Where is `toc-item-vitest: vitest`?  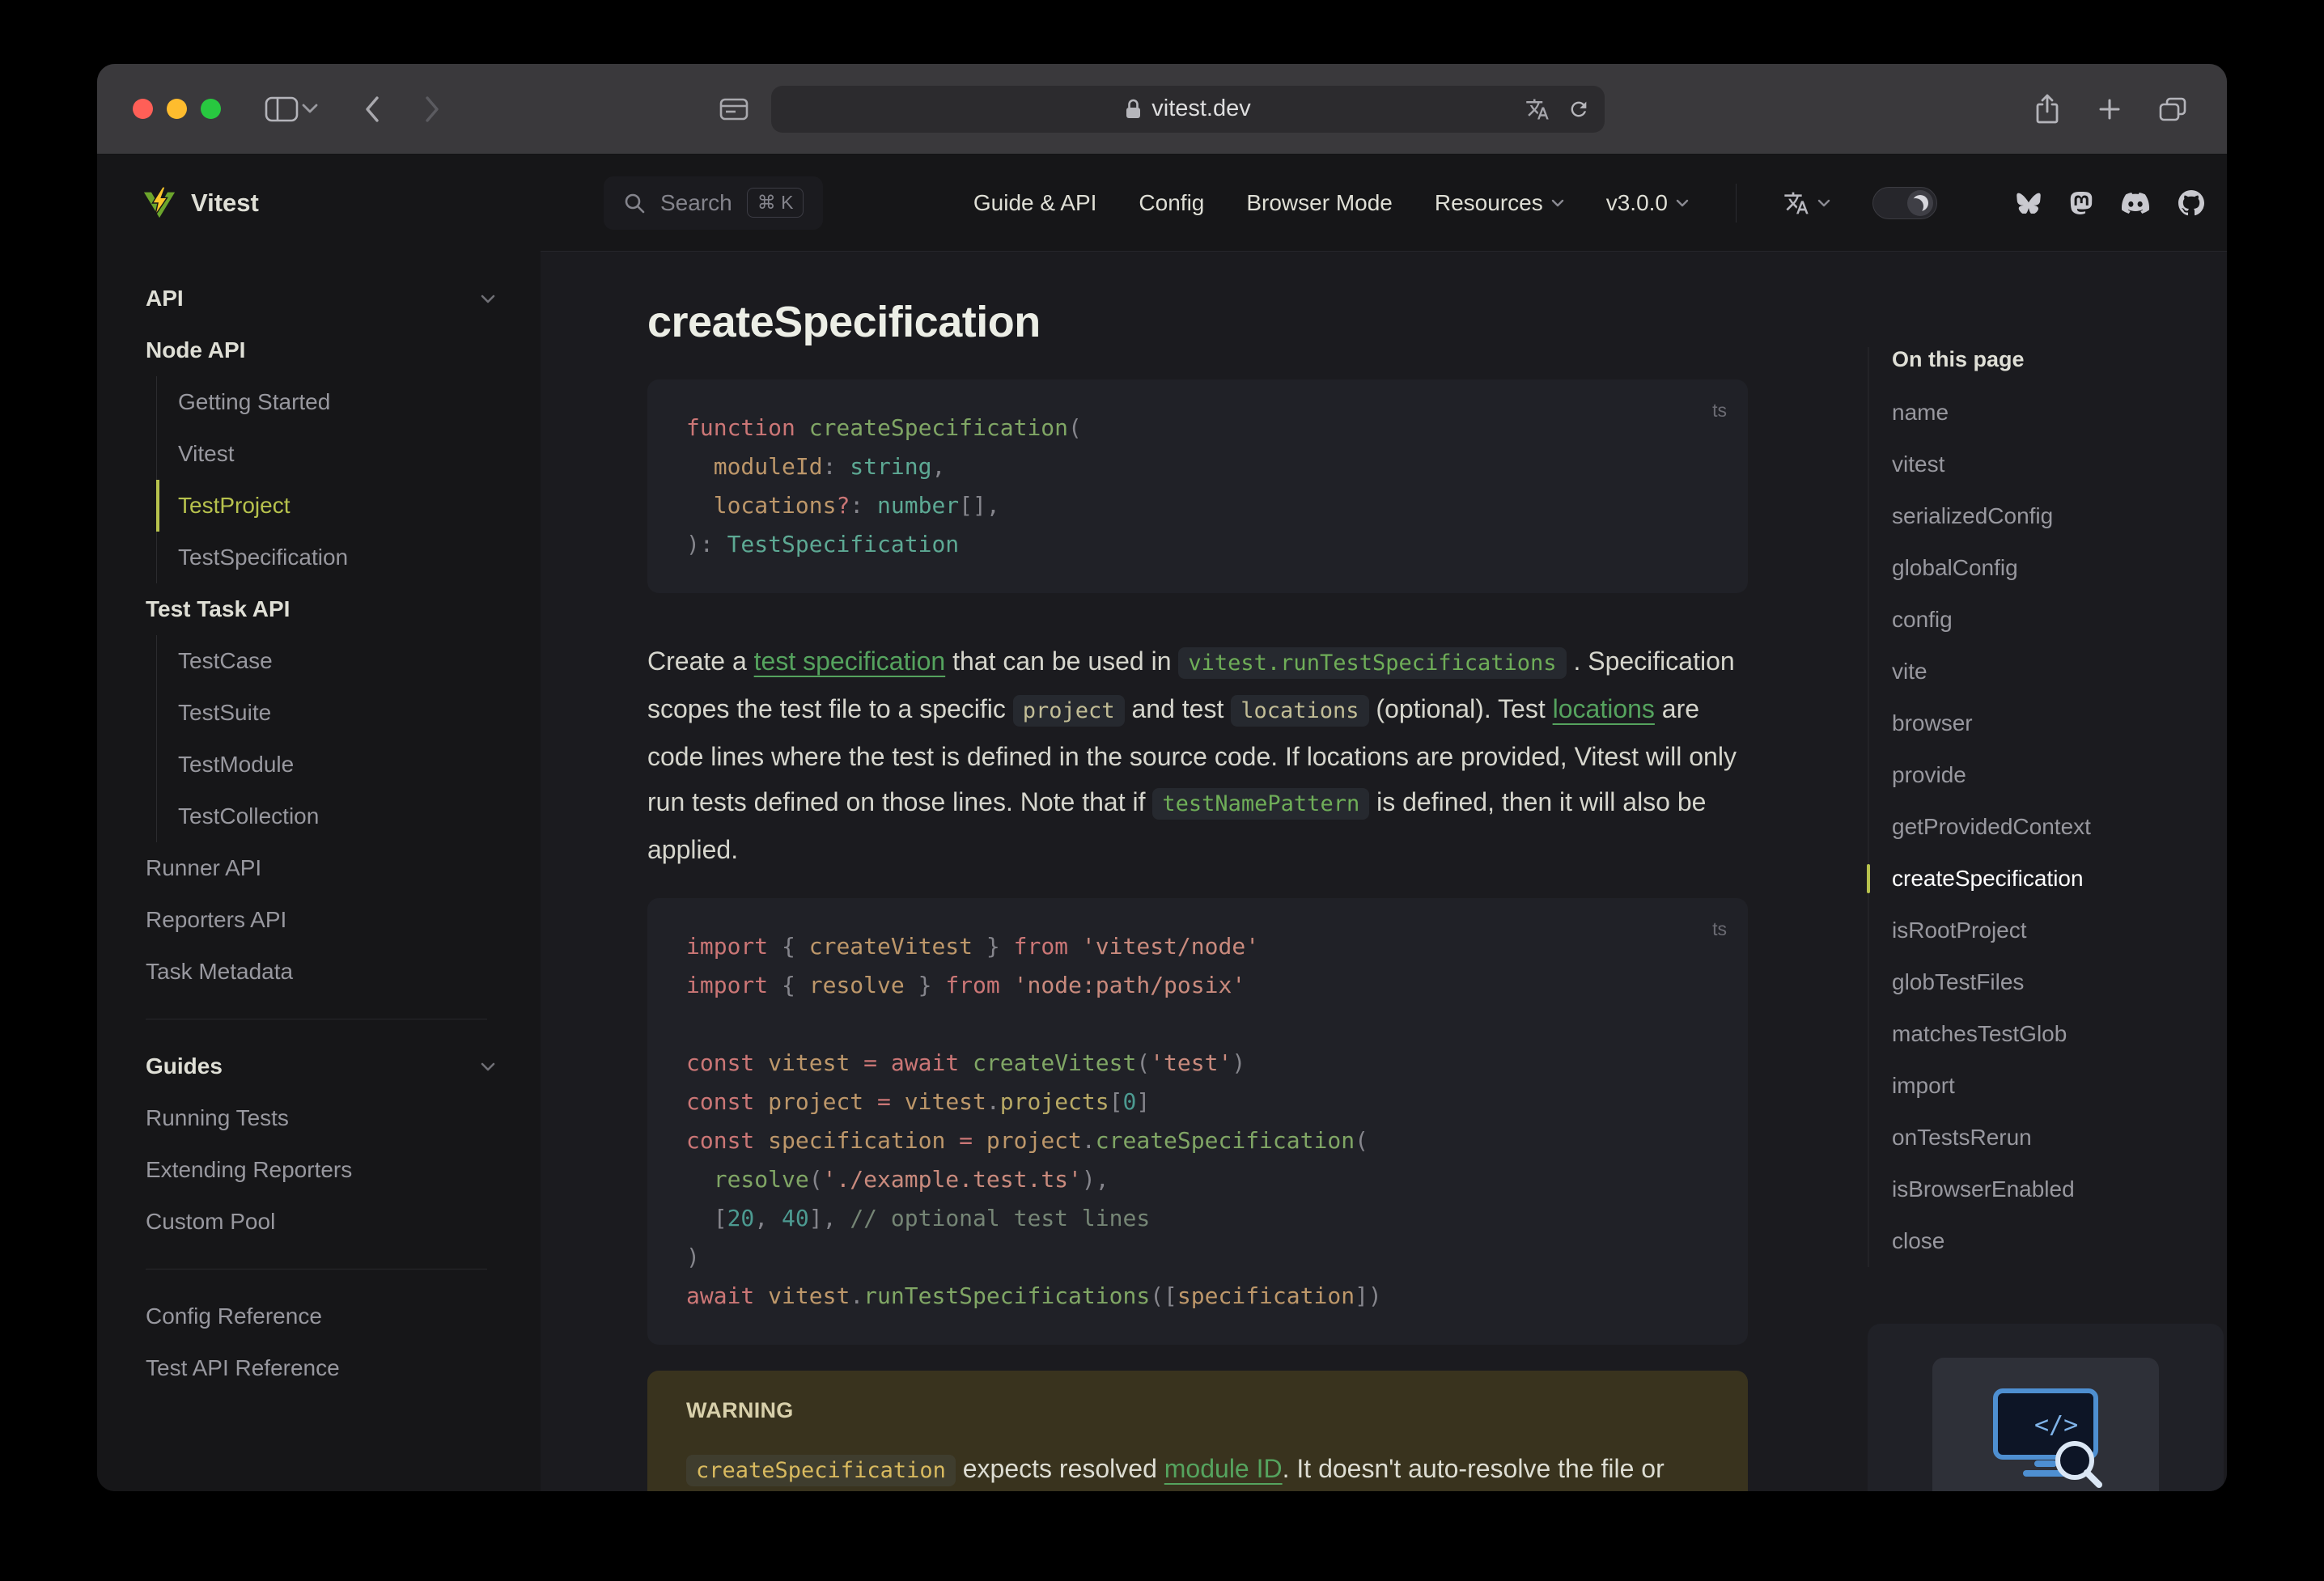
toc-item-vitest: vitest is located at coordinates (2059, 464).